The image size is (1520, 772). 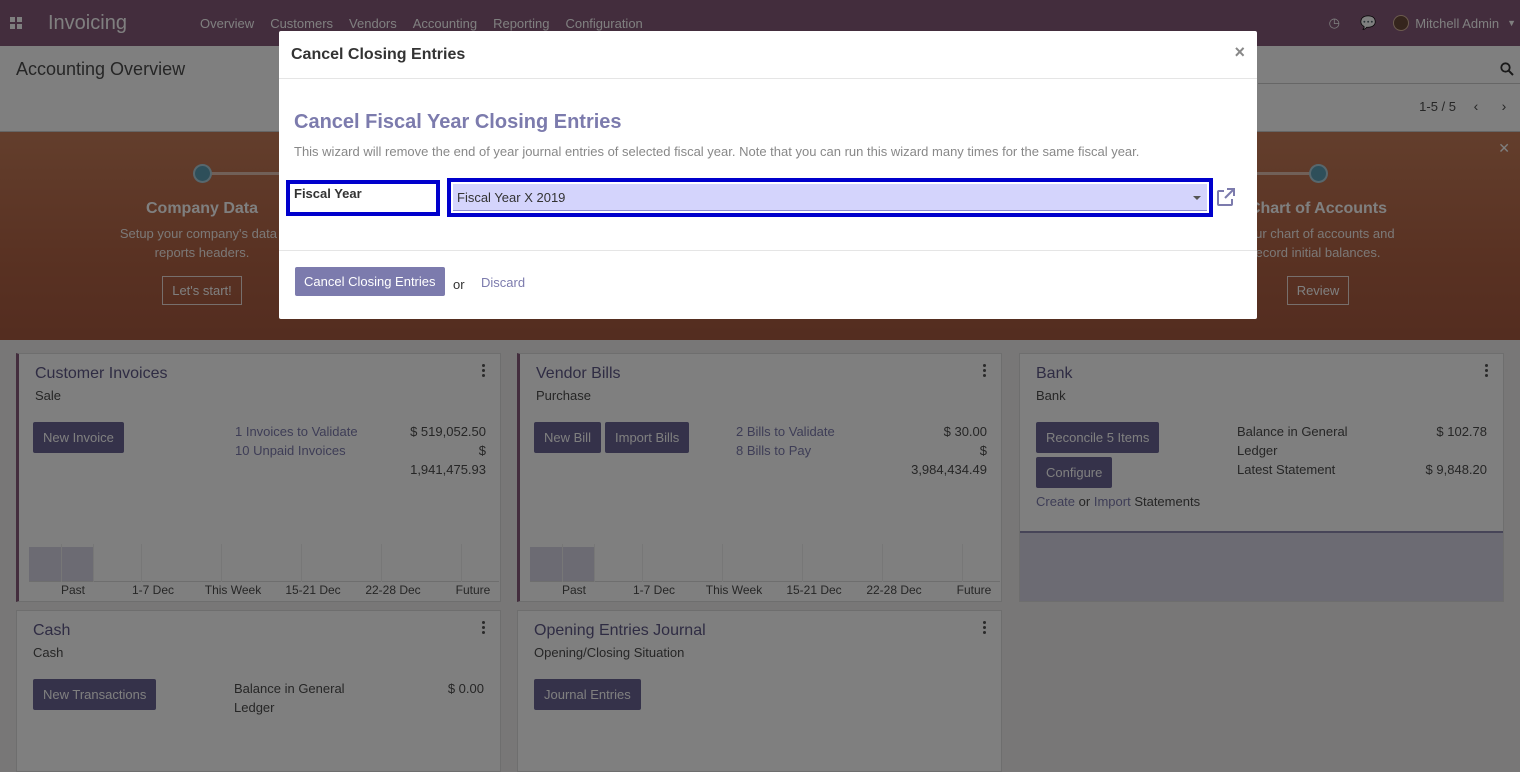 I want to click on close-icon: ×, so click(x=1239, y=52).